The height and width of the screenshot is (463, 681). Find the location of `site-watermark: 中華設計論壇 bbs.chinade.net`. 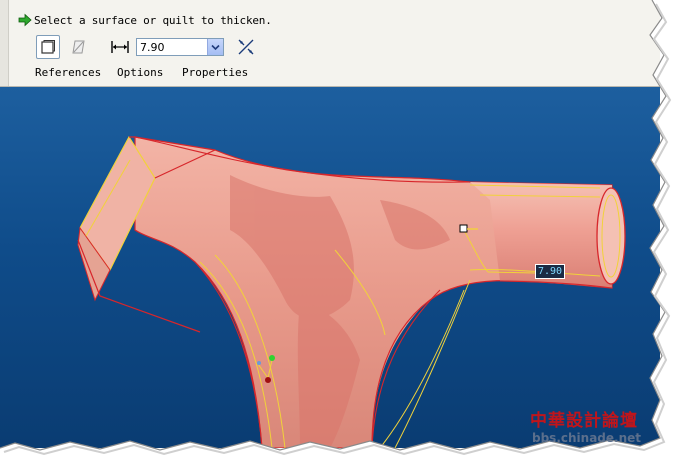

site-watermark: 中華設計論壇 bbs.chinade.net is located at coordinates (597, 427).